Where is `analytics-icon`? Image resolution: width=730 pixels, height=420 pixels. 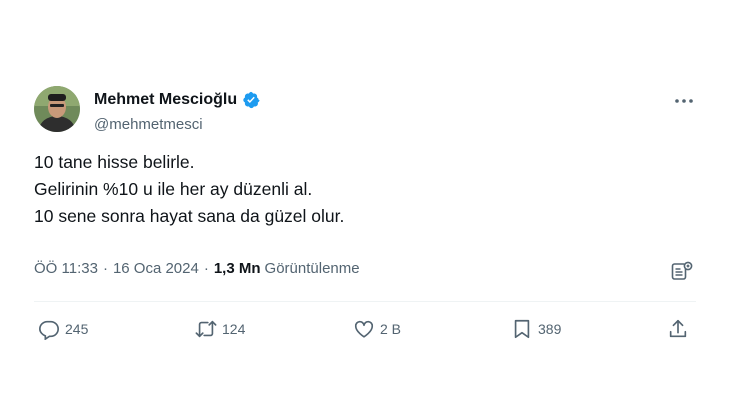
analytics-icon is located at coordinates (682, 270).